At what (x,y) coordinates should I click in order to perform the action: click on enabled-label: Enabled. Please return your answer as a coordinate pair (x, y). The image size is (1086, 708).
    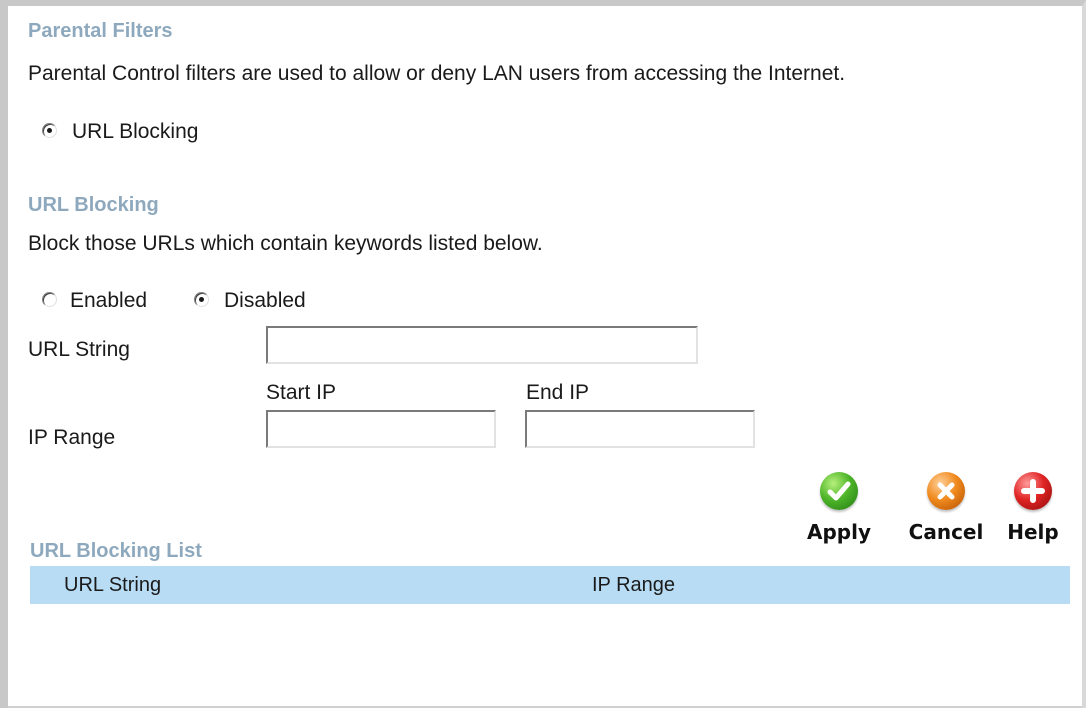
    Looking at the image, I should click on (109, 300).